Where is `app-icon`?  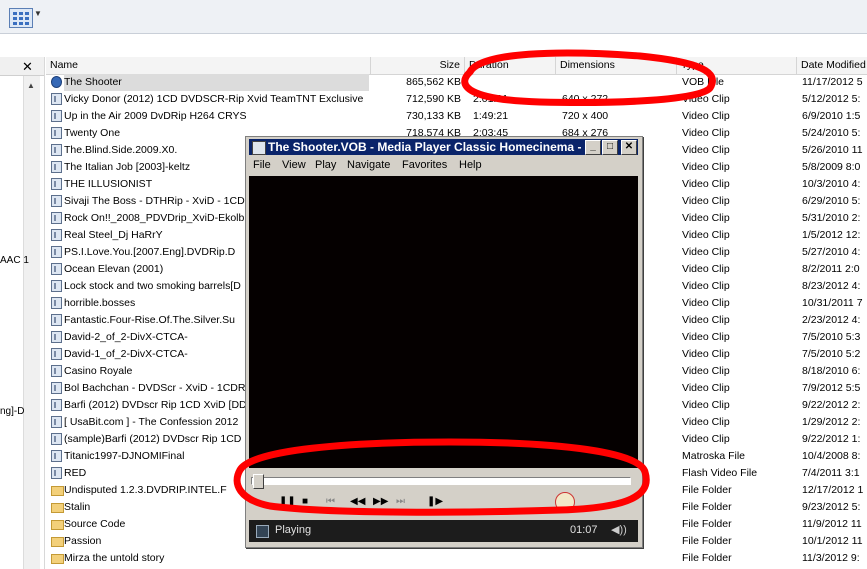
app-icon is located at coordinates (259, 148).